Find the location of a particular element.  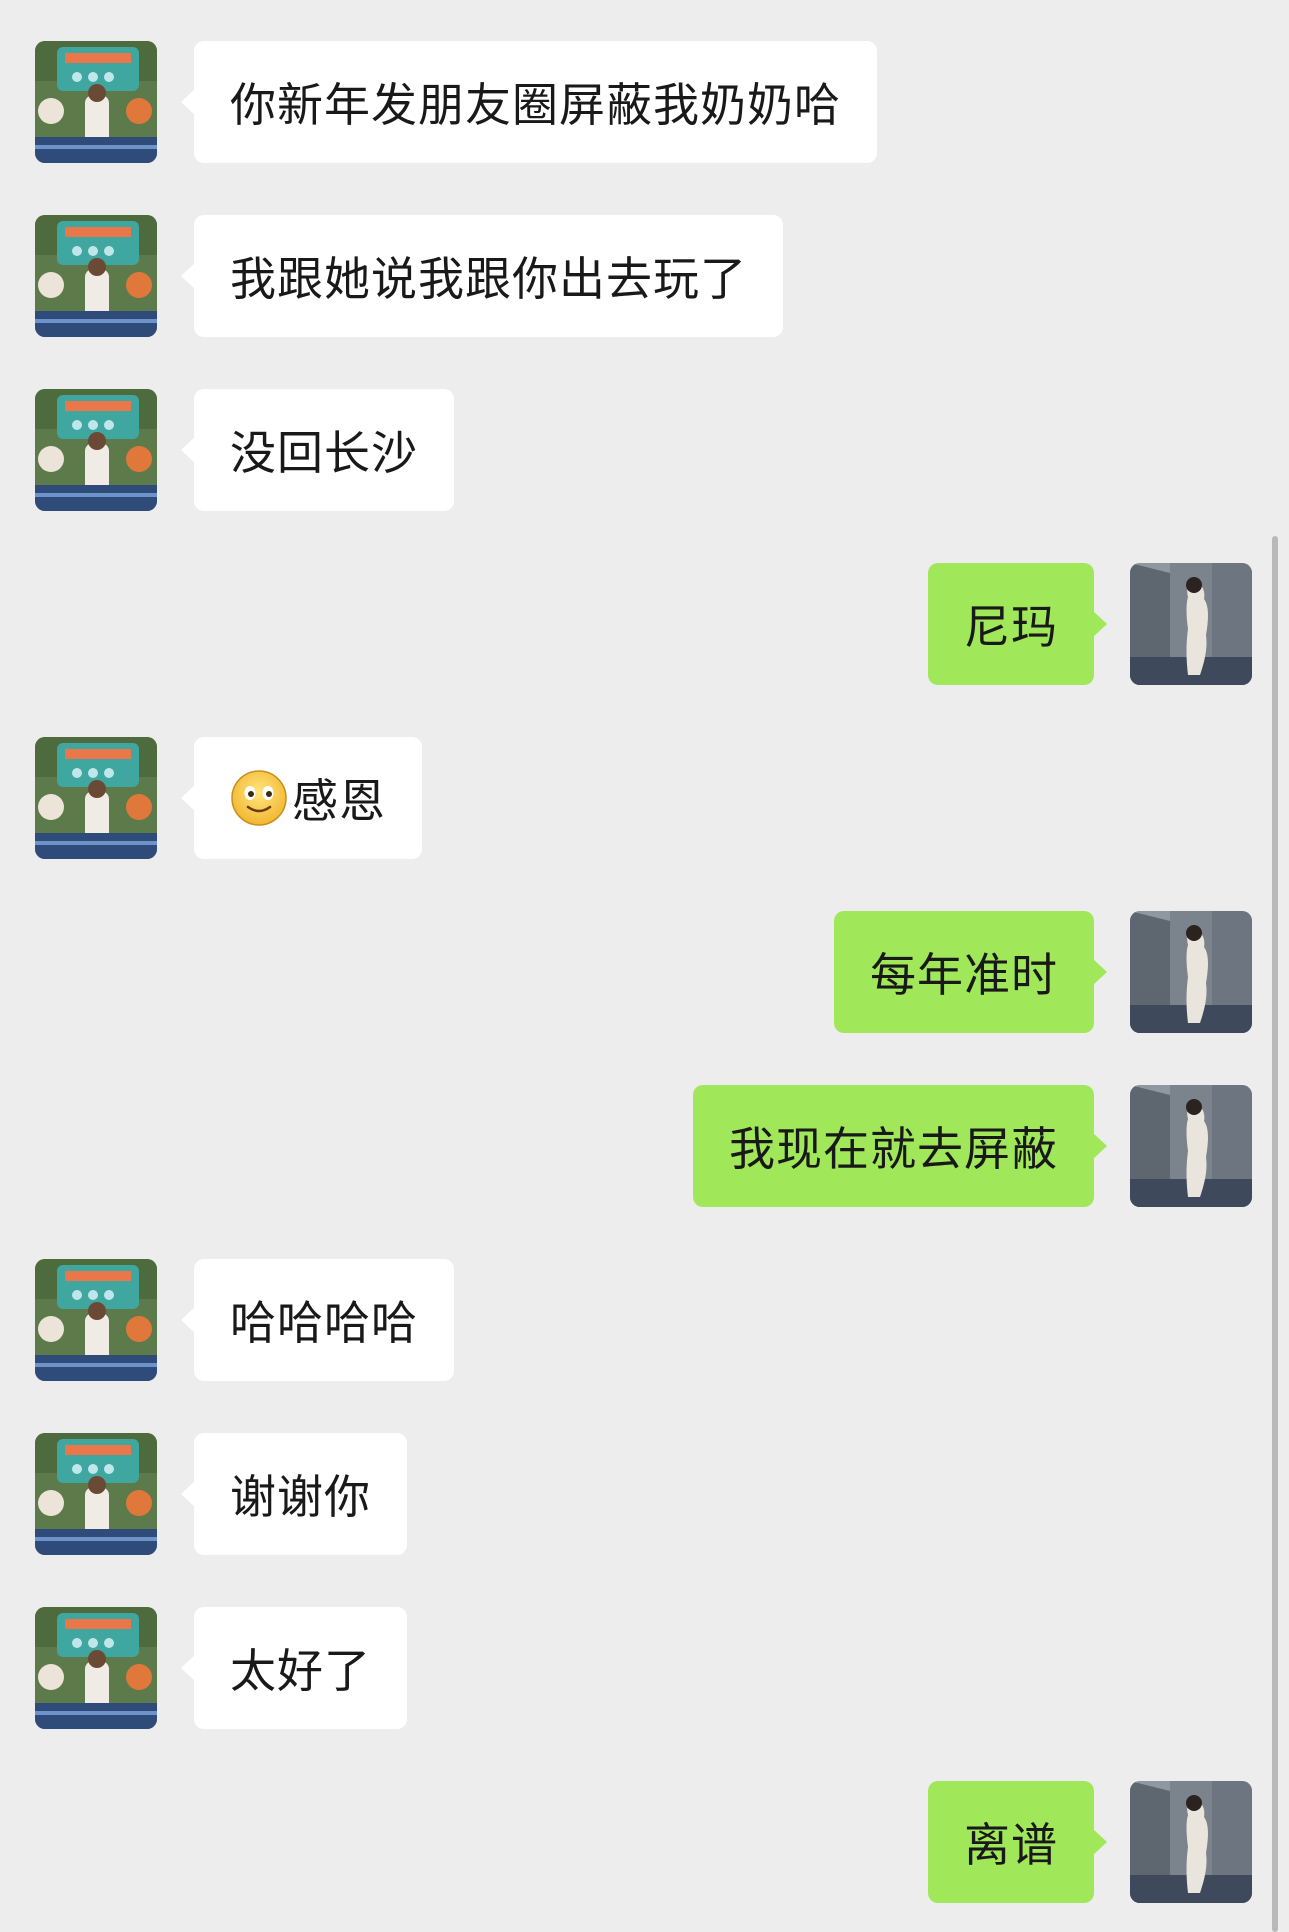

message-bubble: 尼玛 is located at coordinates (1017, 624).